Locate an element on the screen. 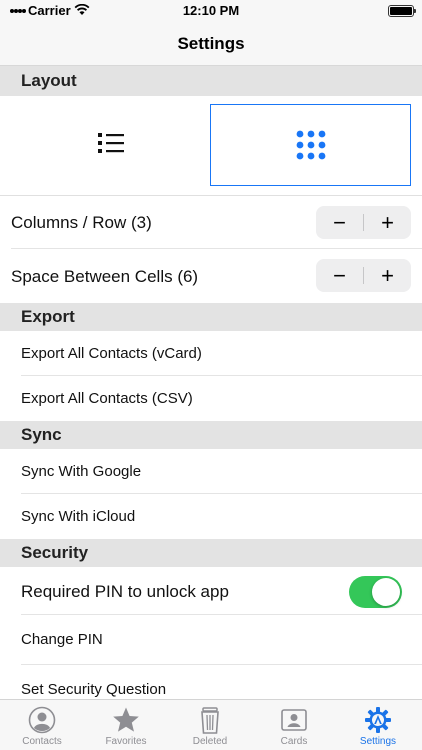 Image resolution: width=422 pixels, height=750 pixels. tab-deleted: Deleted is located at coordinates (210, 725).